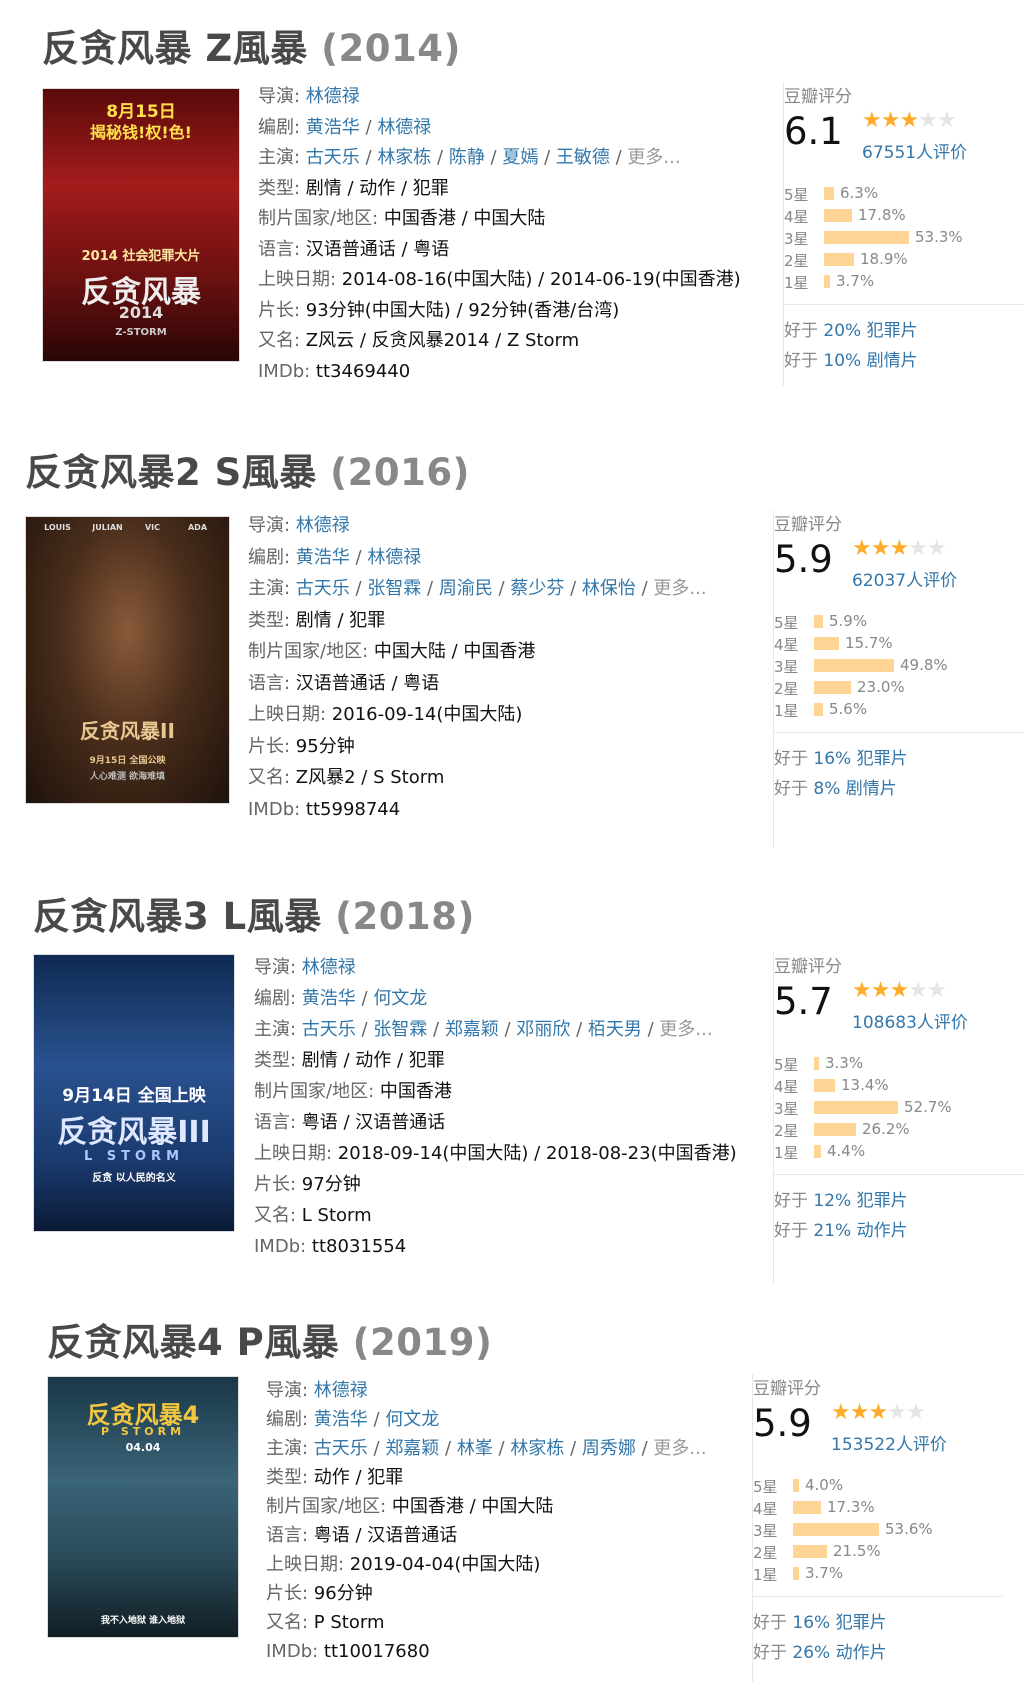  Describe the element at coordinates (467, 157) in the screenshot. I see `cast-link: 陈静` at that location.